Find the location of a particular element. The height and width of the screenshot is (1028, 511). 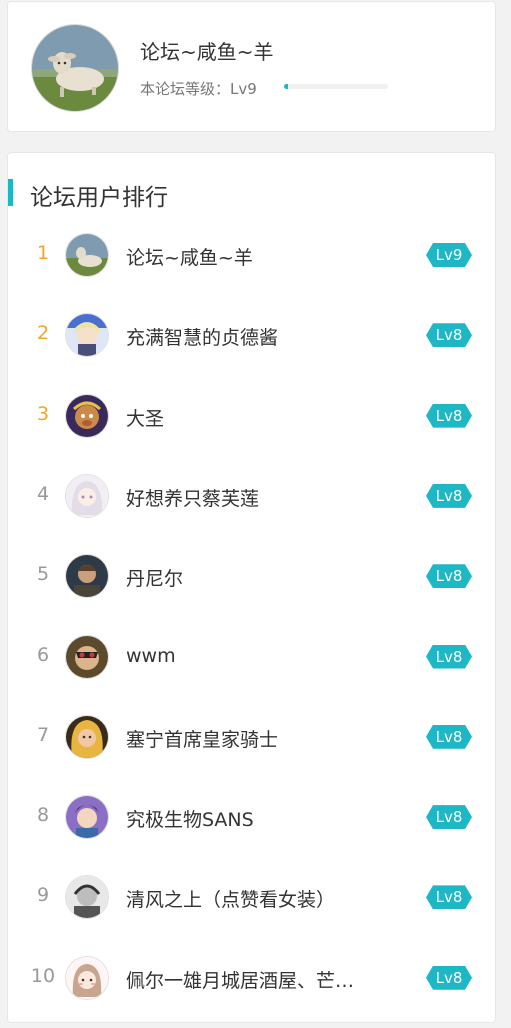

rank-number: 1 is located at coordinates (43, 253).